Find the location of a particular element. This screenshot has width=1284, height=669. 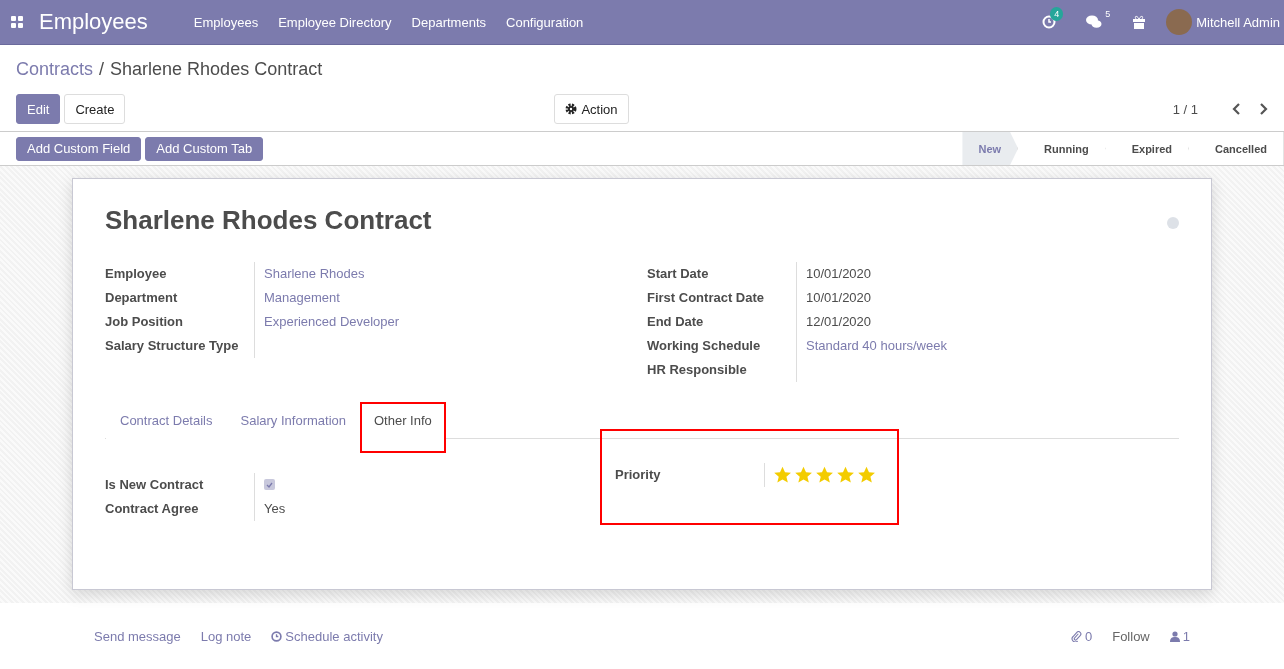

field-label: HR Responsible is located at coordinates (722, 370).